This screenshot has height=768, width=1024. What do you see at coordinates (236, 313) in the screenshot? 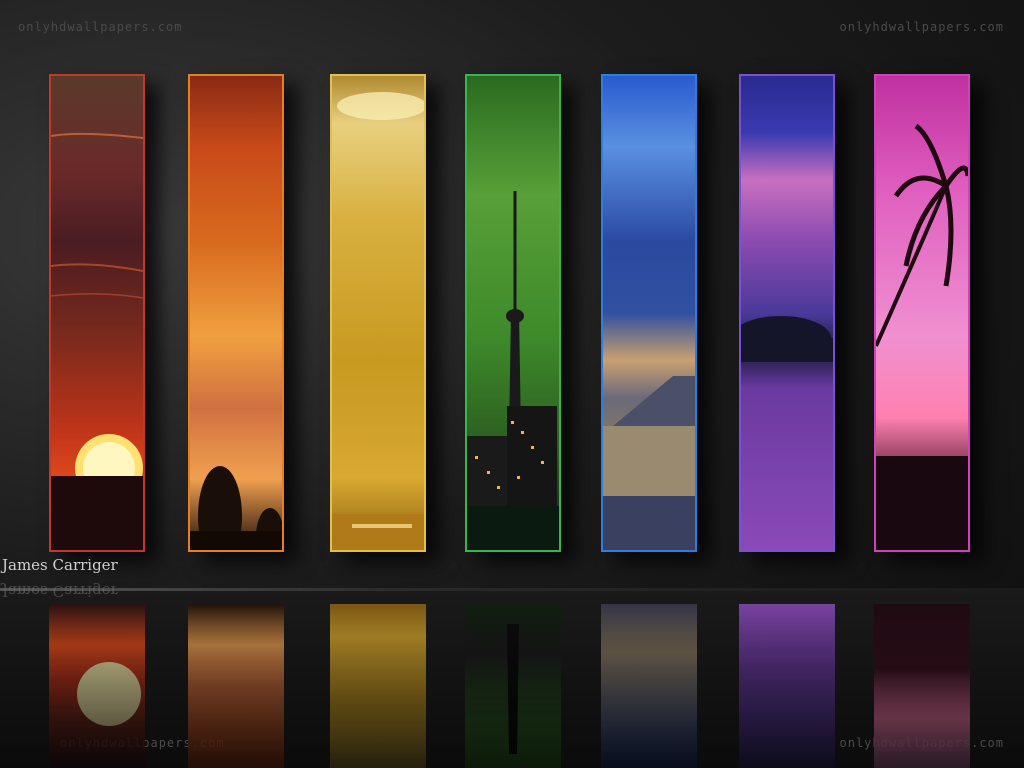
I see `panel-orange-sky` at bounding box center [236, 313].